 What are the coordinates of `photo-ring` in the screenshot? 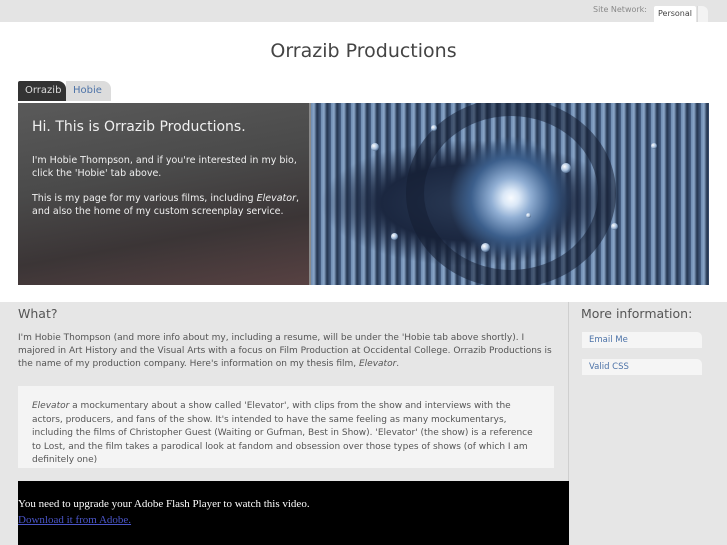 It's located at (511, 194).